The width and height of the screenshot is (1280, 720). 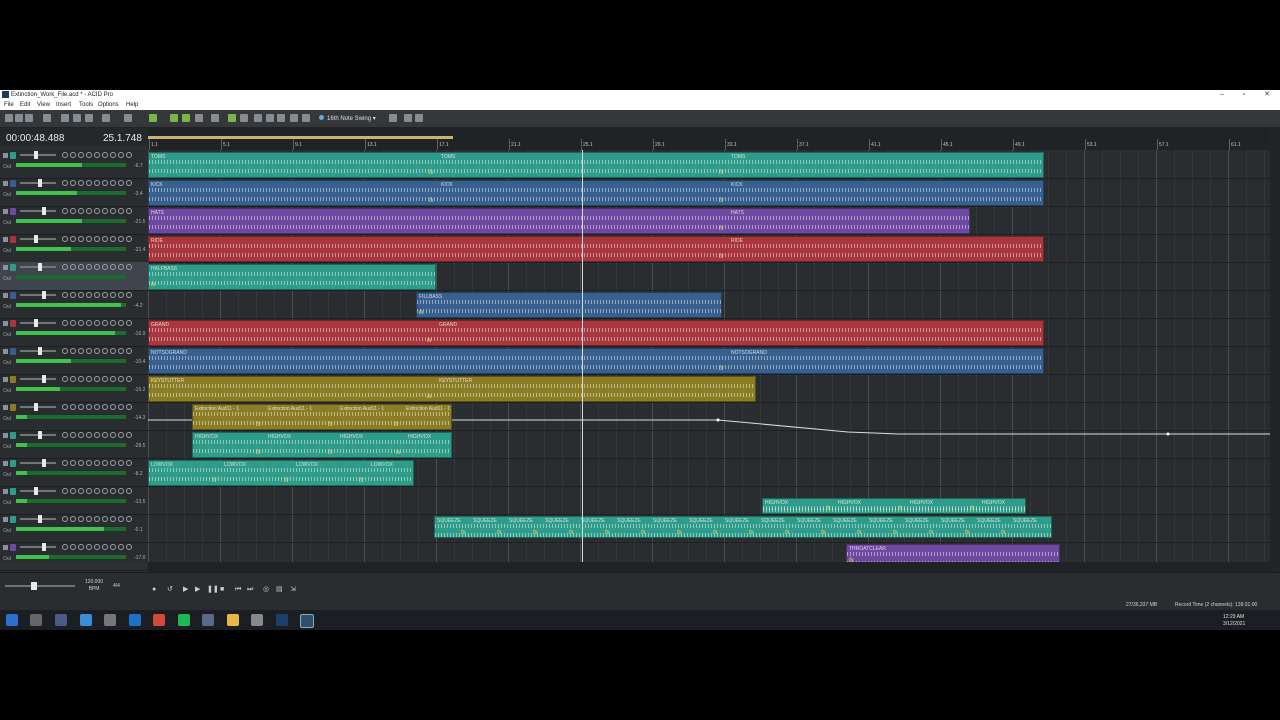 What do you see at coordinates (186, 589) in the screenshot?
I see `play-from-start-icon: ▶` at bounding box center [186, 589].